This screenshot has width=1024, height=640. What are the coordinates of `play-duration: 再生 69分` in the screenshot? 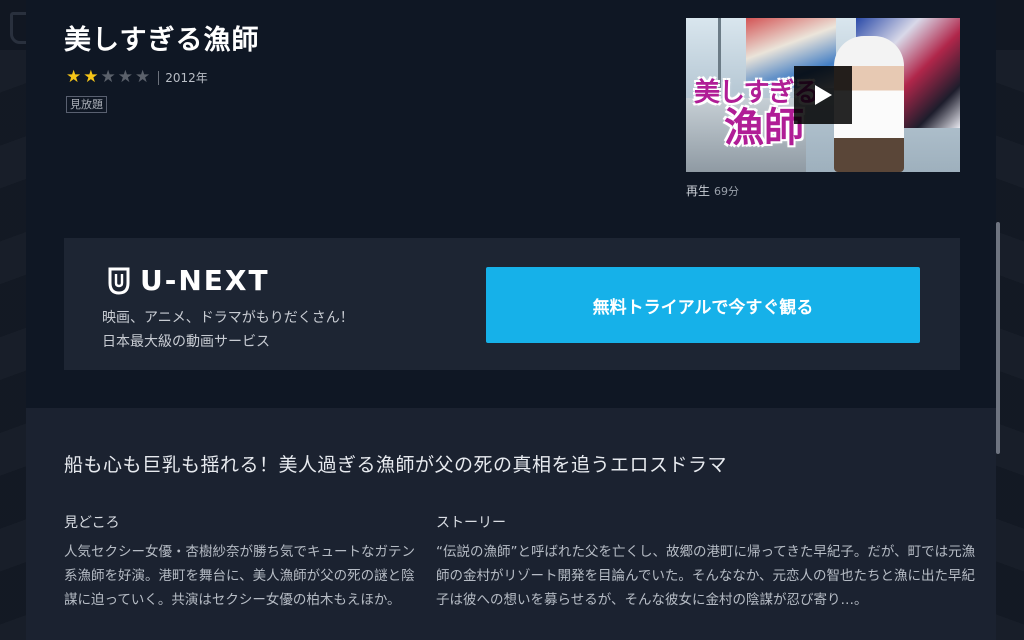 It's located at (712, 190).